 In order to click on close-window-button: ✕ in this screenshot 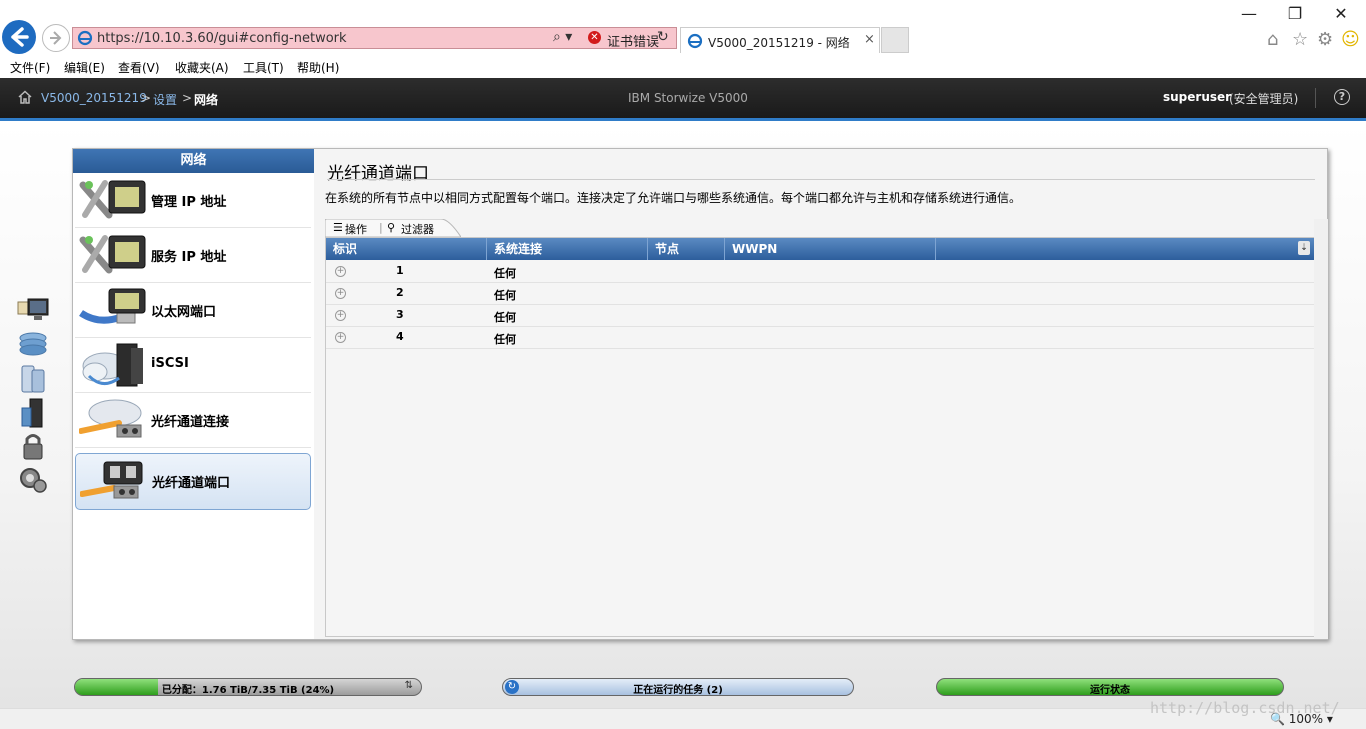, I will do `click(1341, 14)`.